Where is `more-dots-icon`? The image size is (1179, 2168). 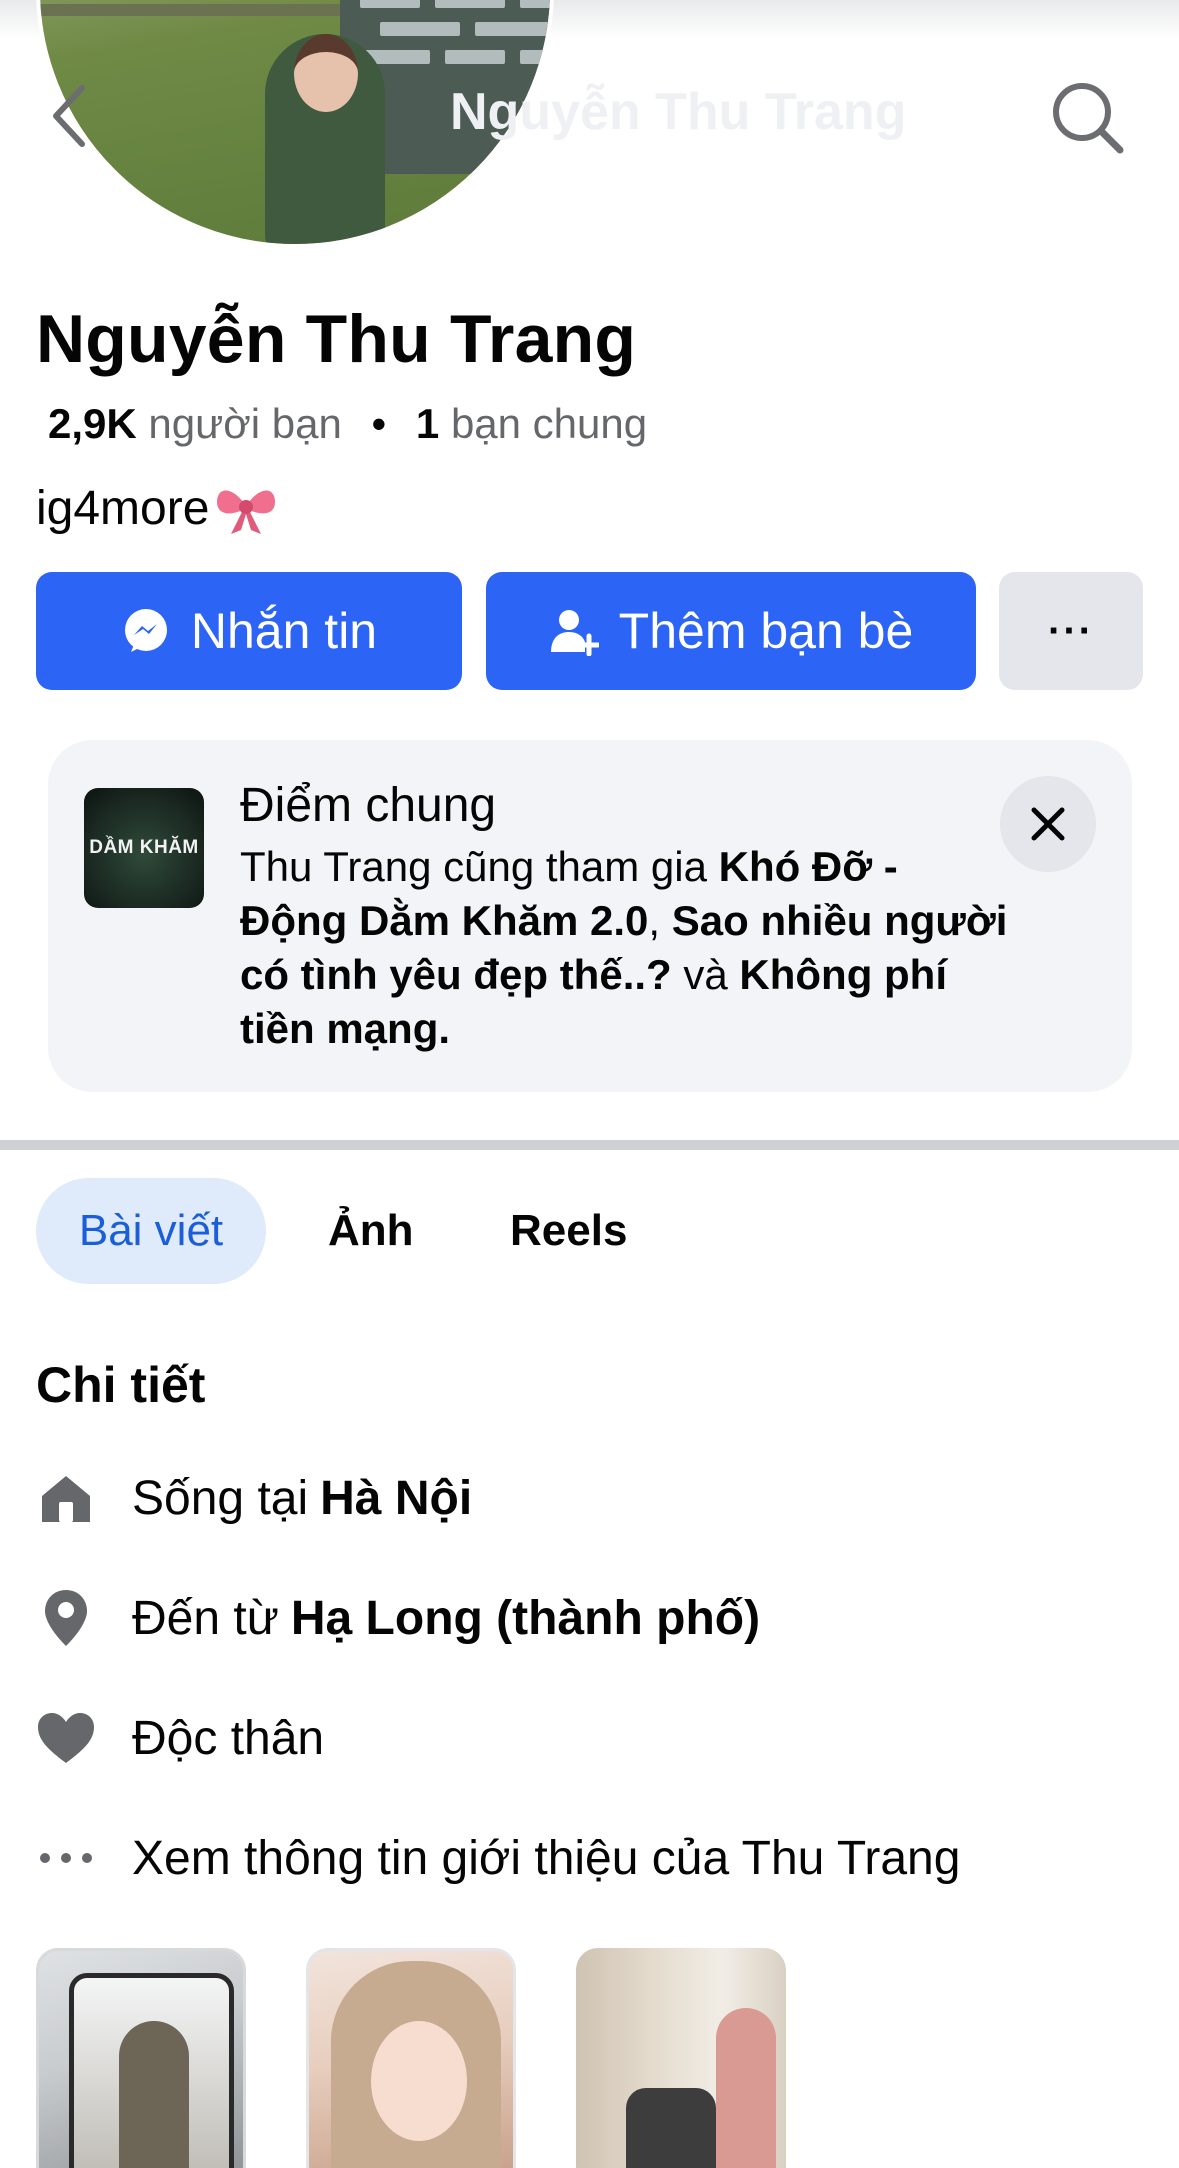 more-dots-icon is located at coordinates (66, 1858).